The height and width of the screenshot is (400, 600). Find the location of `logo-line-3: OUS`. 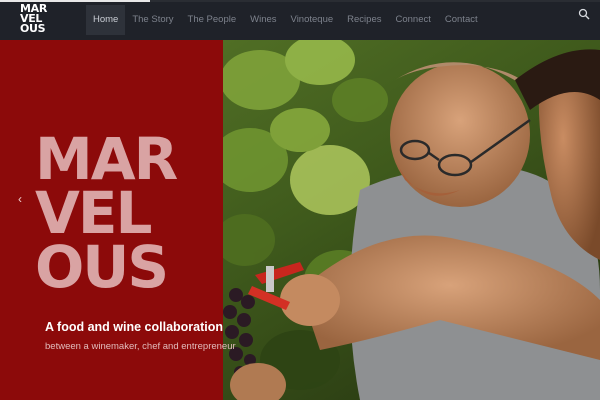

logo-line-3: OUS is located at coordinates (33, 28).